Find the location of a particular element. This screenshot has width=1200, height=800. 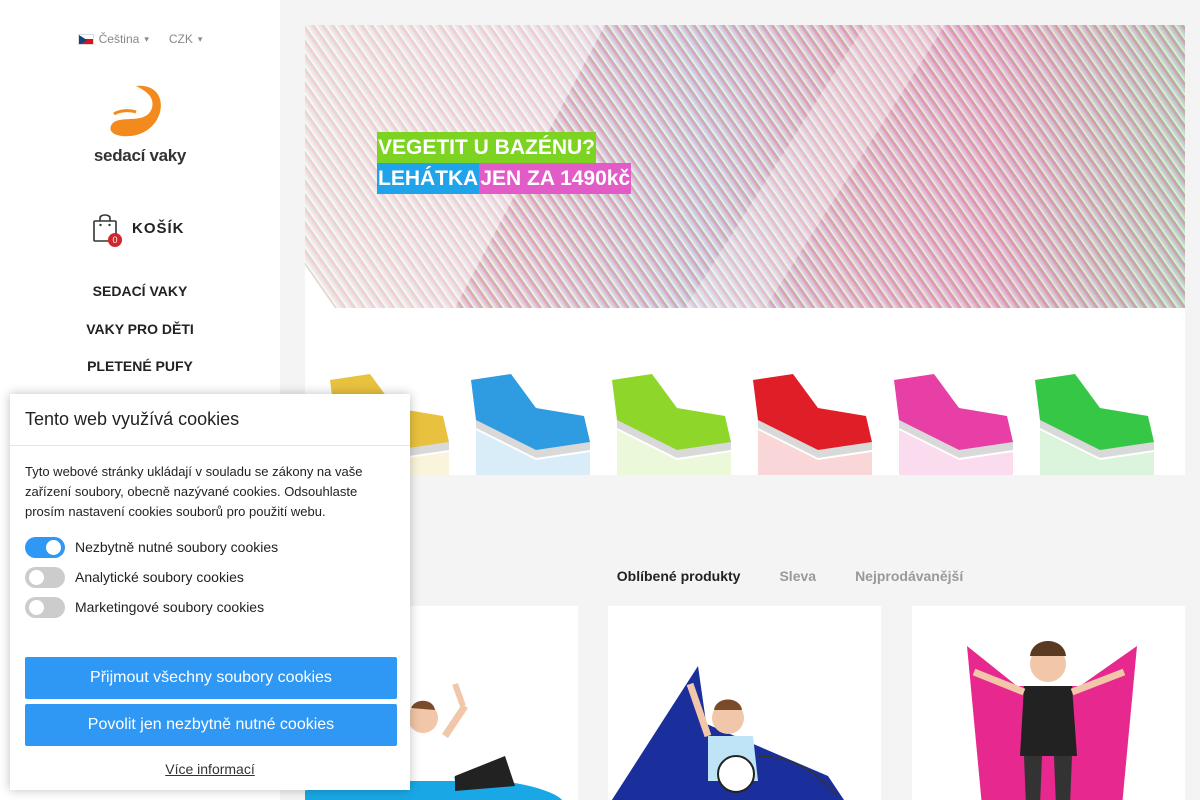

lounger-products-row is located at coordinates (742, 424).